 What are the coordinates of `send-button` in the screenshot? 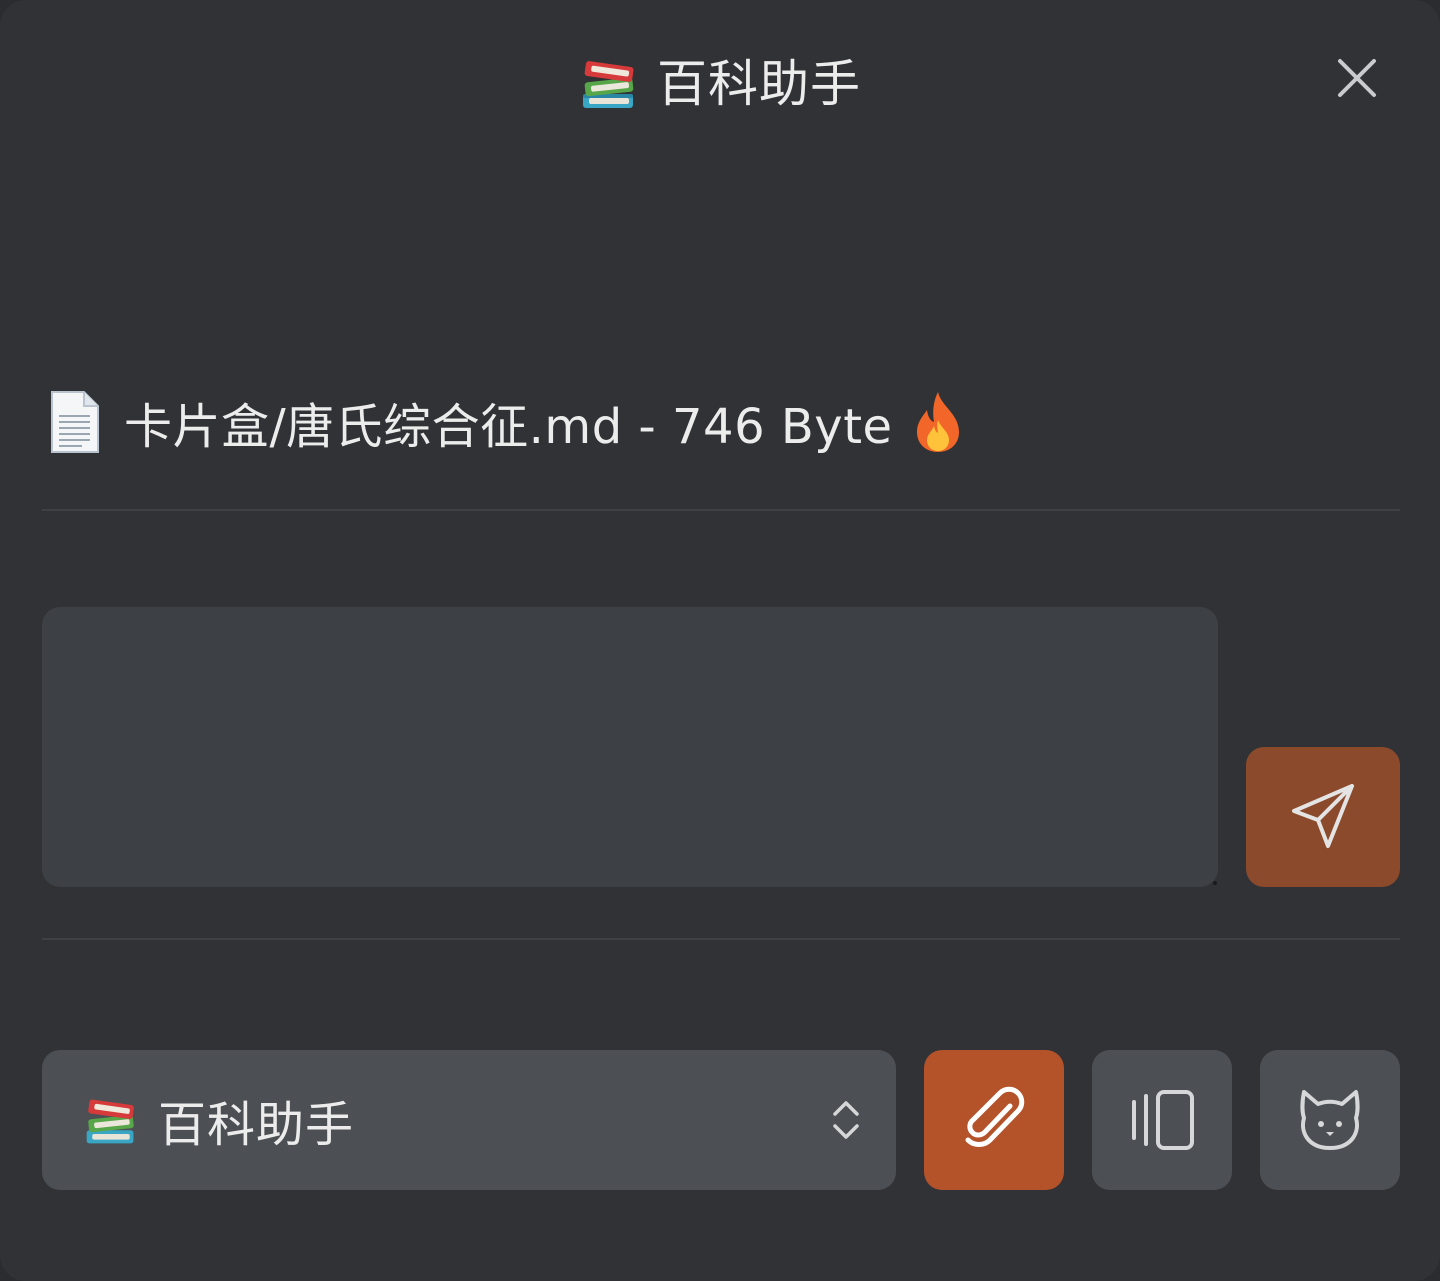 It's located at (1323, 817).